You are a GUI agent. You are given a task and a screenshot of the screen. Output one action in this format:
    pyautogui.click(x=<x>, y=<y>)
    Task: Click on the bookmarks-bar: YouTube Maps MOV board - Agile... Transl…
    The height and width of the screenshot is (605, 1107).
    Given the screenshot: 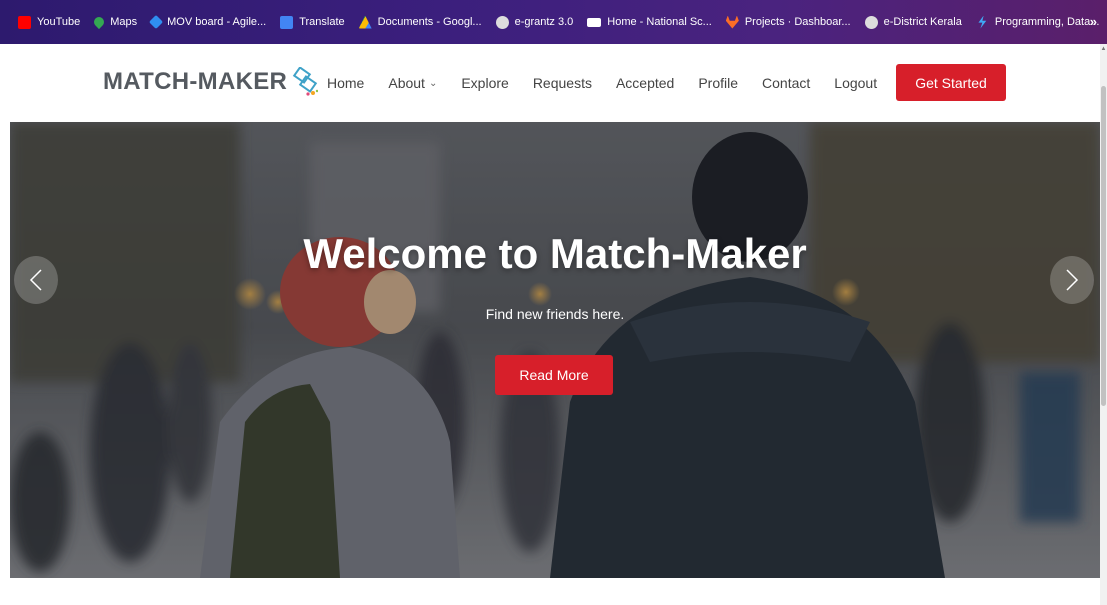 What is the action you would take?
    pyautogui.click(x=553, y=22)
    